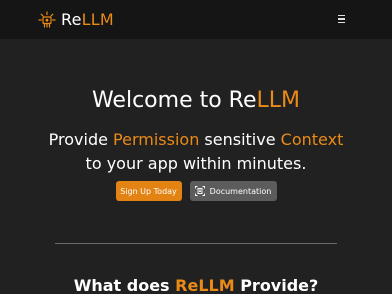 The image size is (392, 294). I want to click on brand-prefix: Re, so click(71, 19).